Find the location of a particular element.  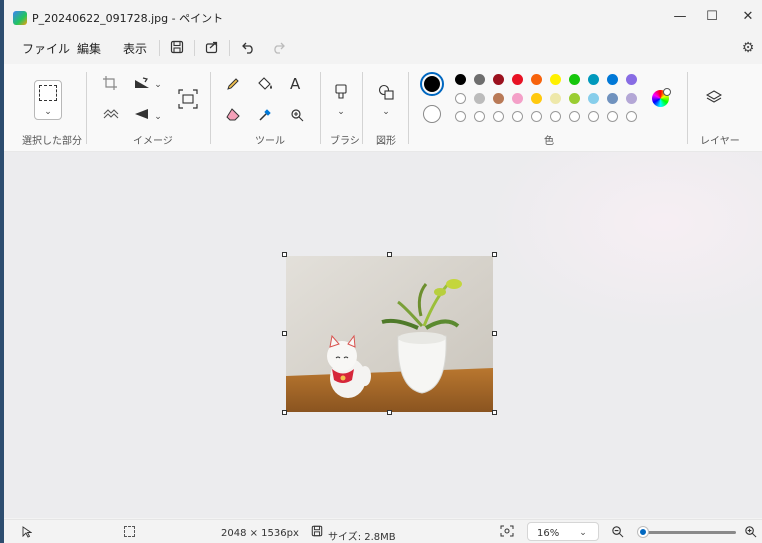

photo-image is located at coordinates (389, 334).